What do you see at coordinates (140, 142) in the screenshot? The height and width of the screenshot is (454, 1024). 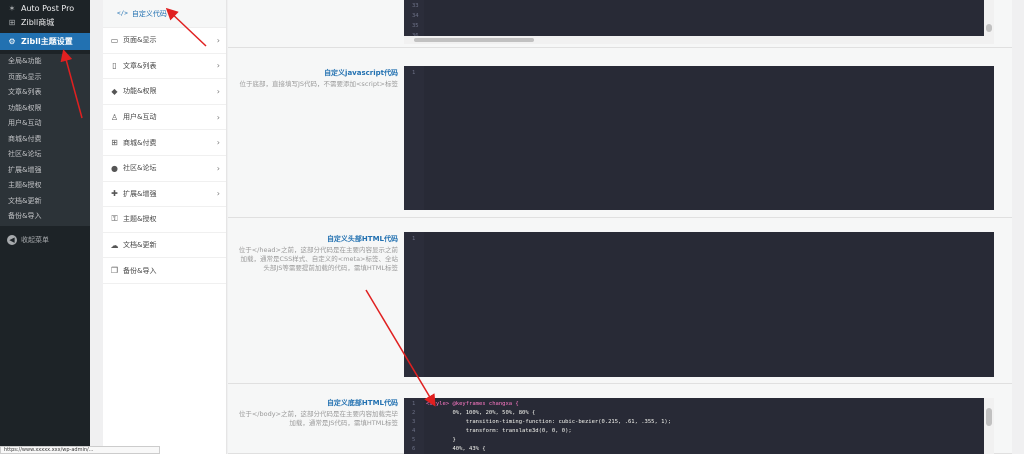 I see `nav-item-label: 商城&付费` at bounding box center [140, 142].